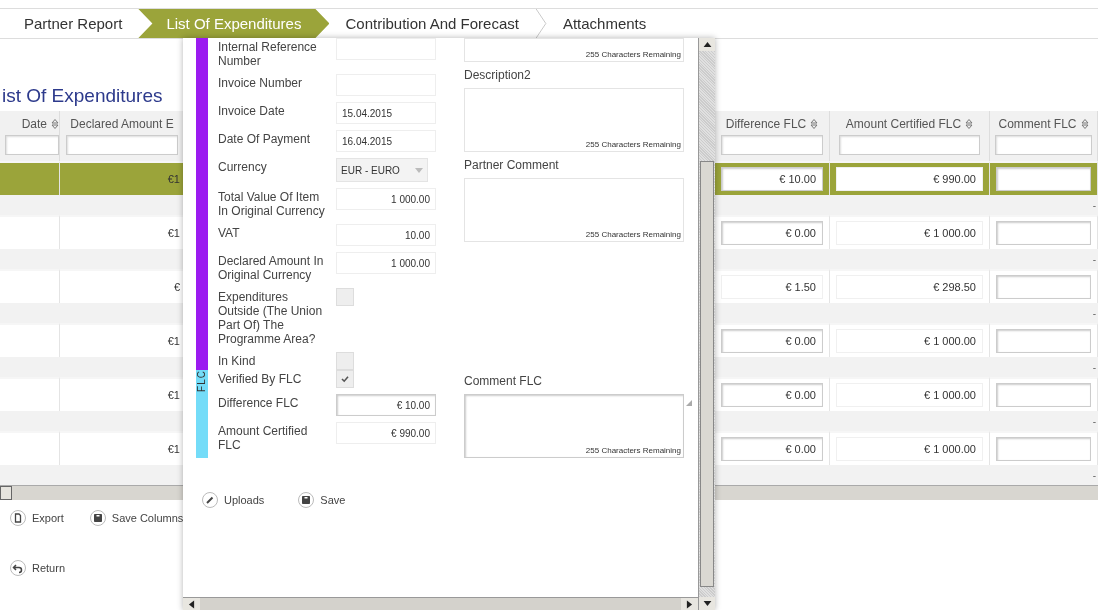 The height and width of the screenshot is (610, 1098). Describe the element at coordinates (122, 178) in the screenshot. I see `table-cell: €1` at that location.